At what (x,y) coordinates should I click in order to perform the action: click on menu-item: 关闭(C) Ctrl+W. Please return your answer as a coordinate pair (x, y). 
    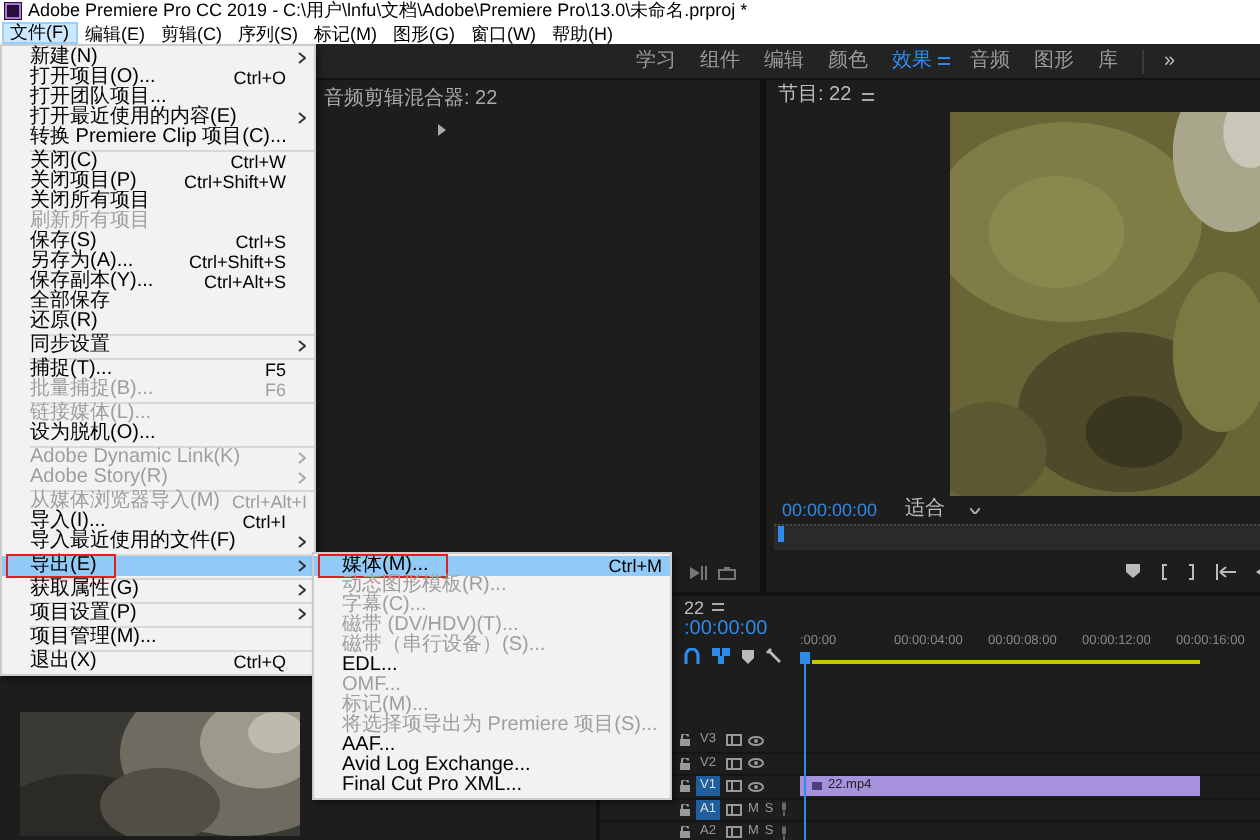
    Looking at the image, I should click on (158, 162).